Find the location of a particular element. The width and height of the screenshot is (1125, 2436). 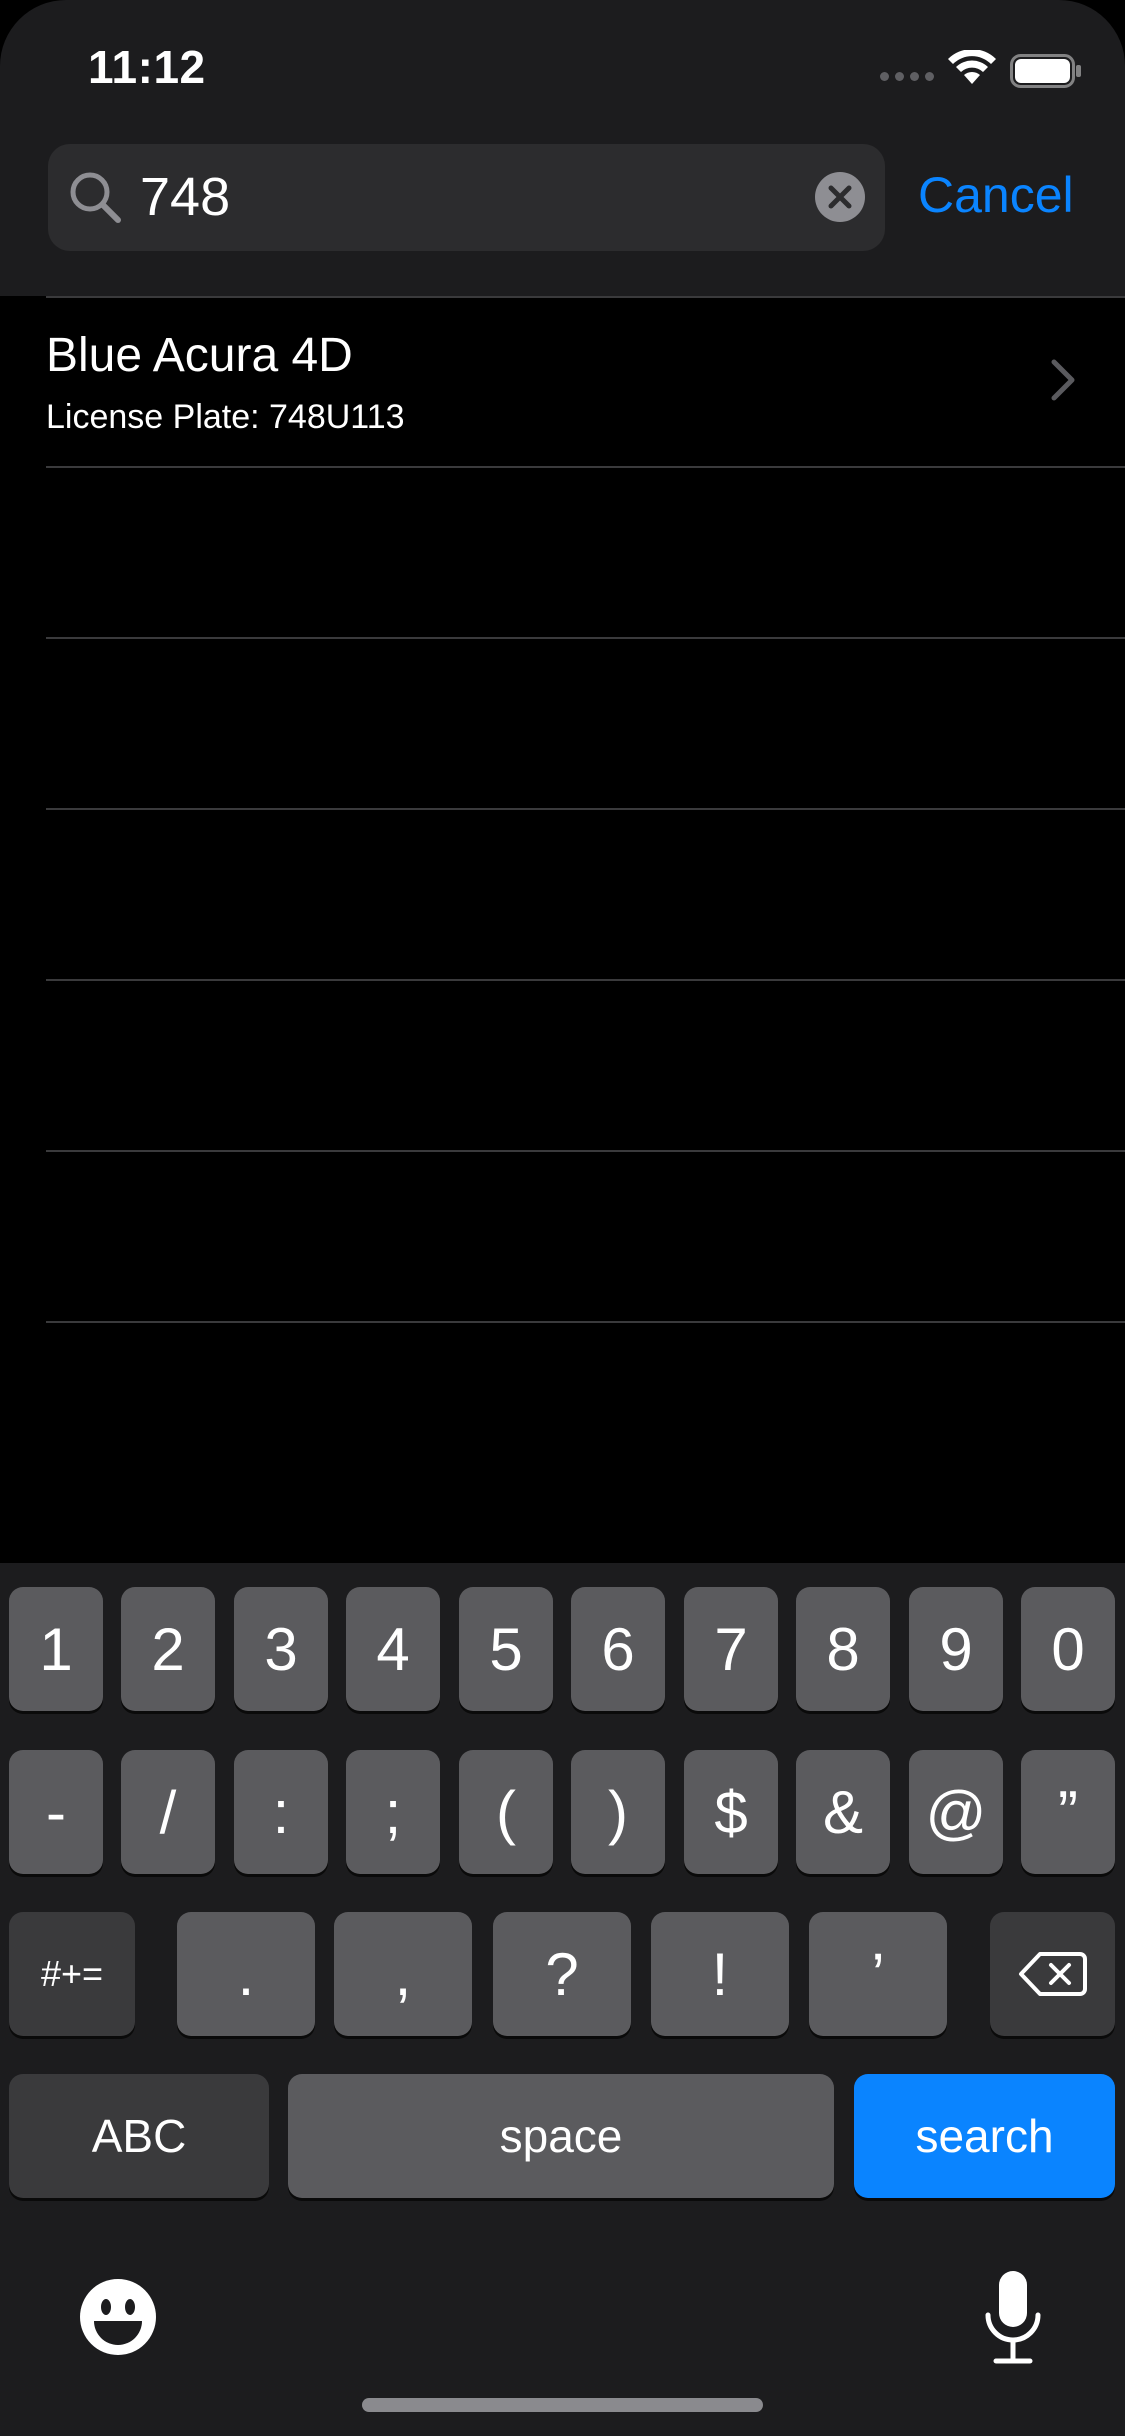

key-9: 9 is located at coordinates (956, 1649).